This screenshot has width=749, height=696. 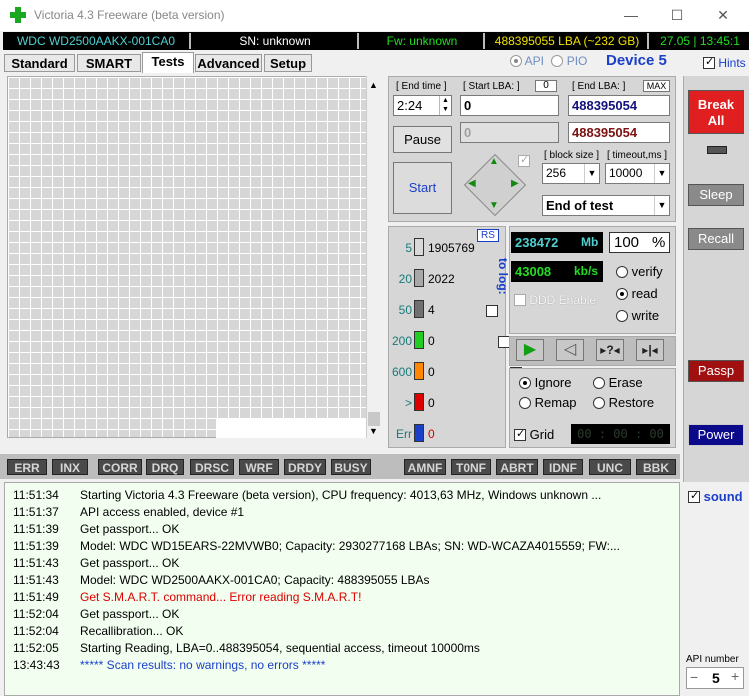 I want to click on verify-option: verify, so click(x=639, y=271).